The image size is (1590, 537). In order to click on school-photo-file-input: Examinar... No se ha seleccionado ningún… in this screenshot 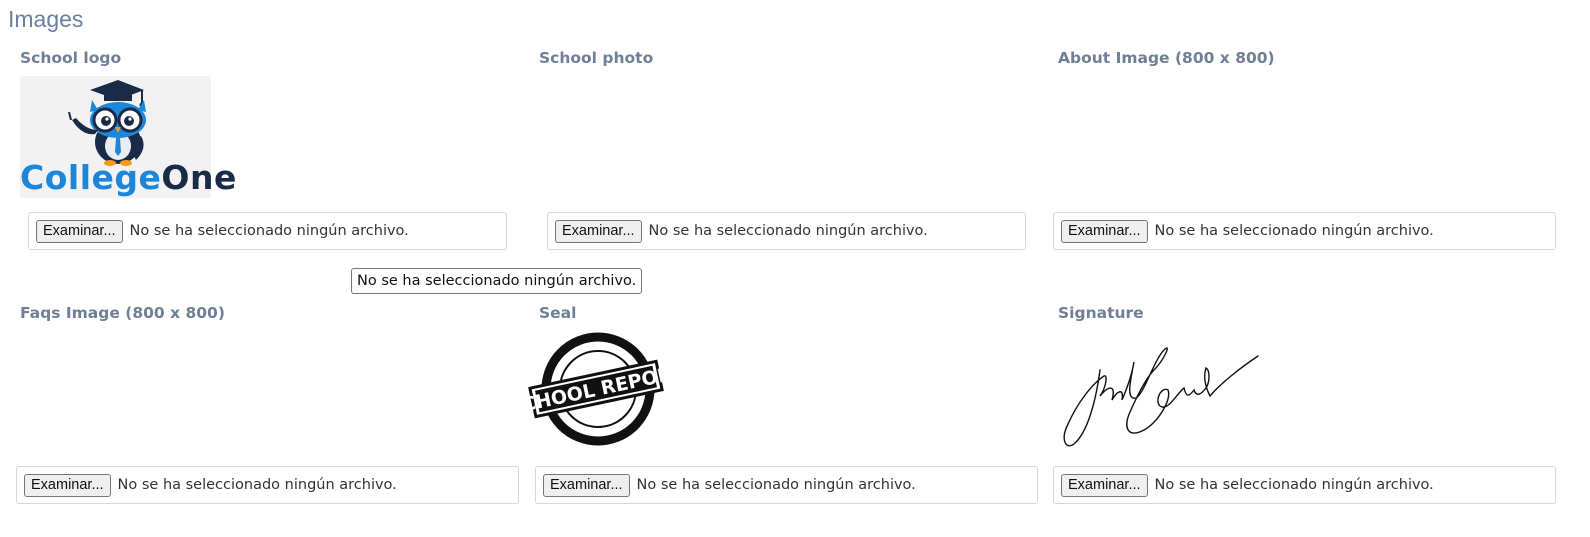, I will do `click(786, 231)`.